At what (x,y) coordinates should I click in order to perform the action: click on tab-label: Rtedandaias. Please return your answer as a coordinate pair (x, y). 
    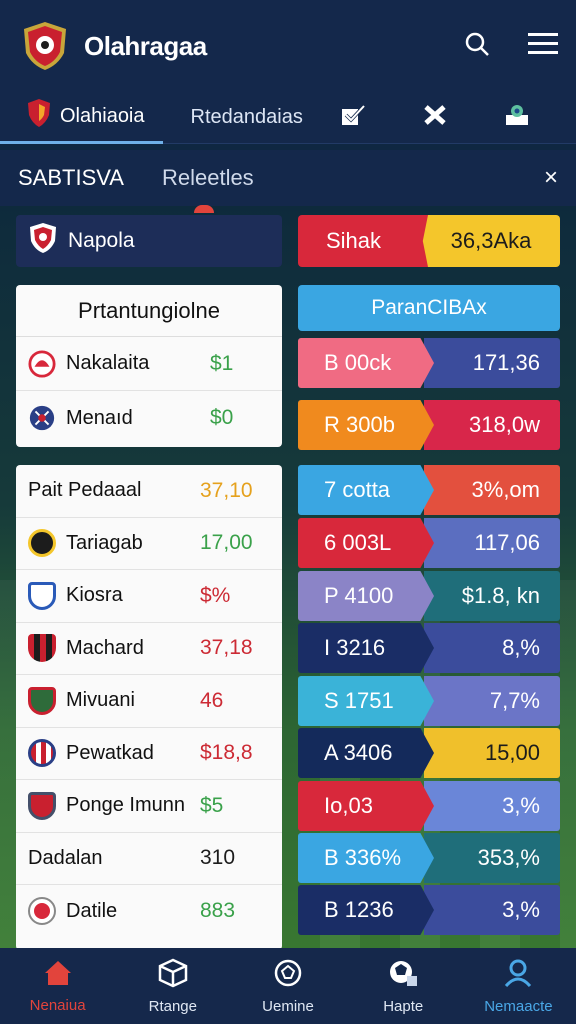
    Looking at the image, I should click on (246, 117).